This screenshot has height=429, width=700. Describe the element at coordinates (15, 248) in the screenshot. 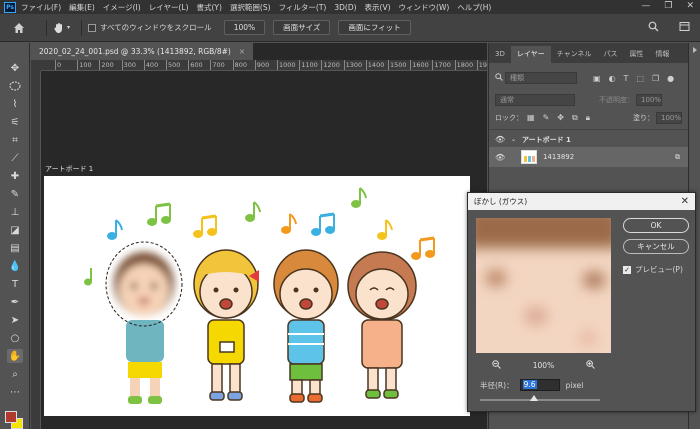

I see `gradient-tool-icon: ▤` at that location.